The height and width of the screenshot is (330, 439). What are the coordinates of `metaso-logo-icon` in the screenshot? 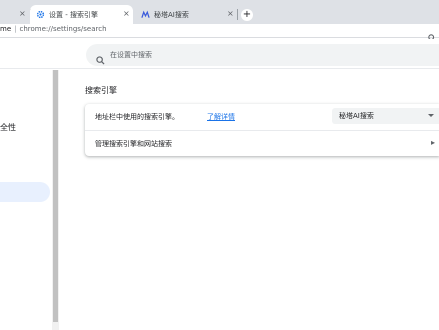 It's located at (145, 14).